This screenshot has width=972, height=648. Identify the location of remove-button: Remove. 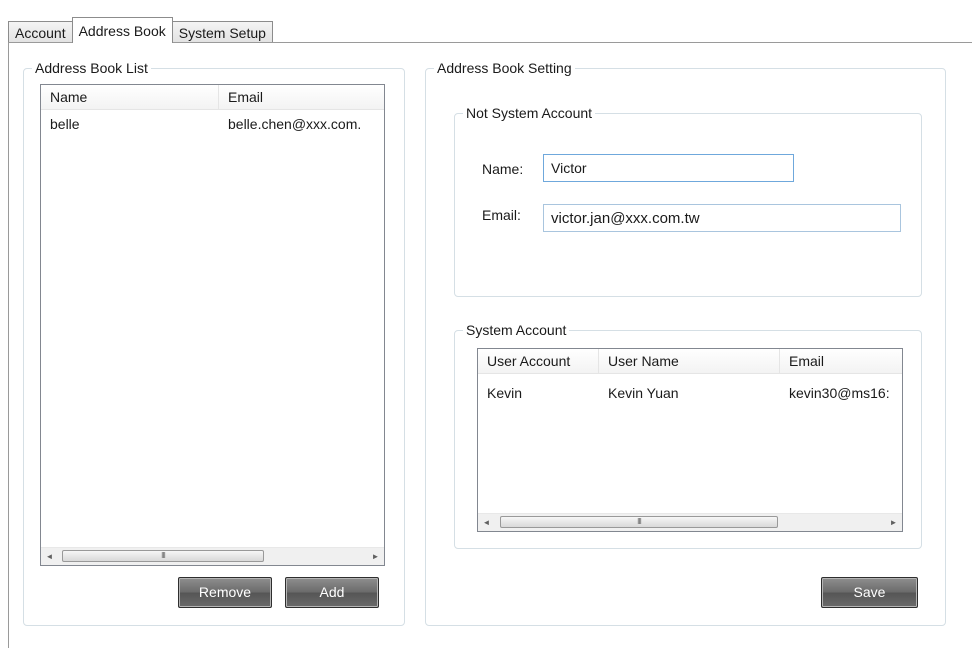
(225, 592).